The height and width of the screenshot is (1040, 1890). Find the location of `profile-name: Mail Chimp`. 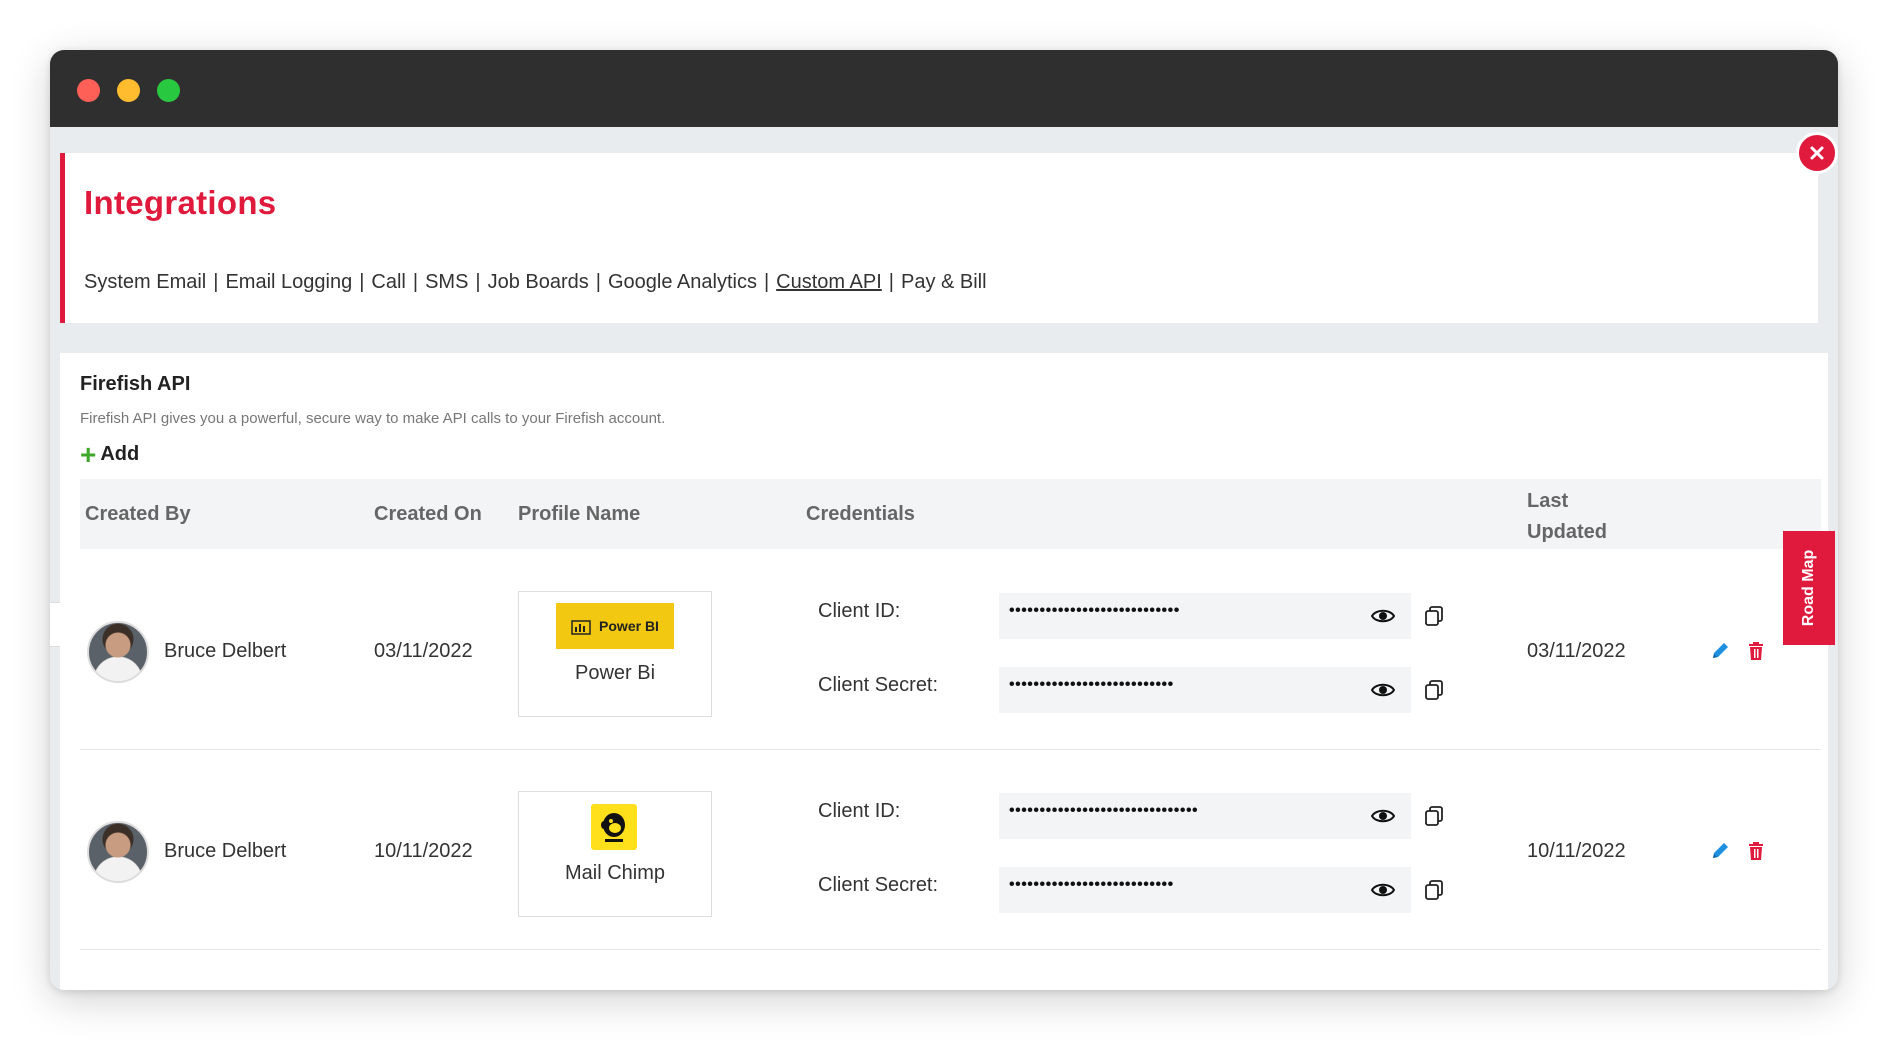

profile-name: Mail Chimp is located at coordinates (615, 873).